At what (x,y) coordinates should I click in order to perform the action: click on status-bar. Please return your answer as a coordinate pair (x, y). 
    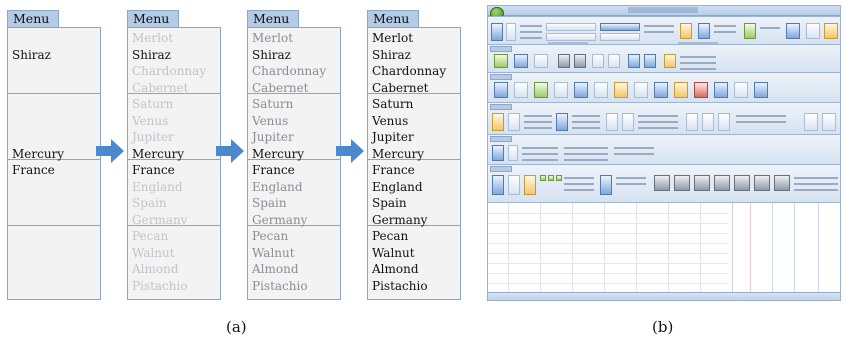
    Looking at the image, I should click on (664, 296).